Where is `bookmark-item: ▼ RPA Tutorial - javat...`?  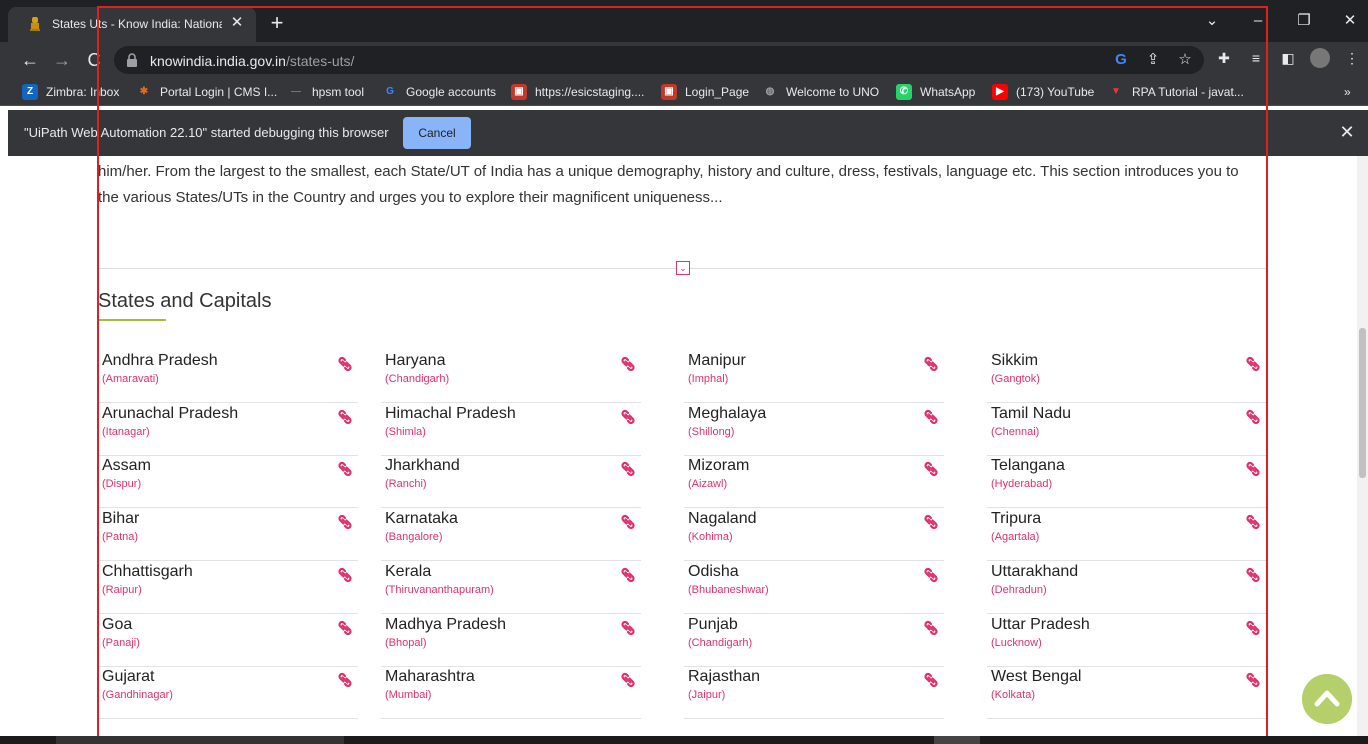 bookmark-item: ▼ RPA Tutorial - javat... is located at coordinates (1176, 92).